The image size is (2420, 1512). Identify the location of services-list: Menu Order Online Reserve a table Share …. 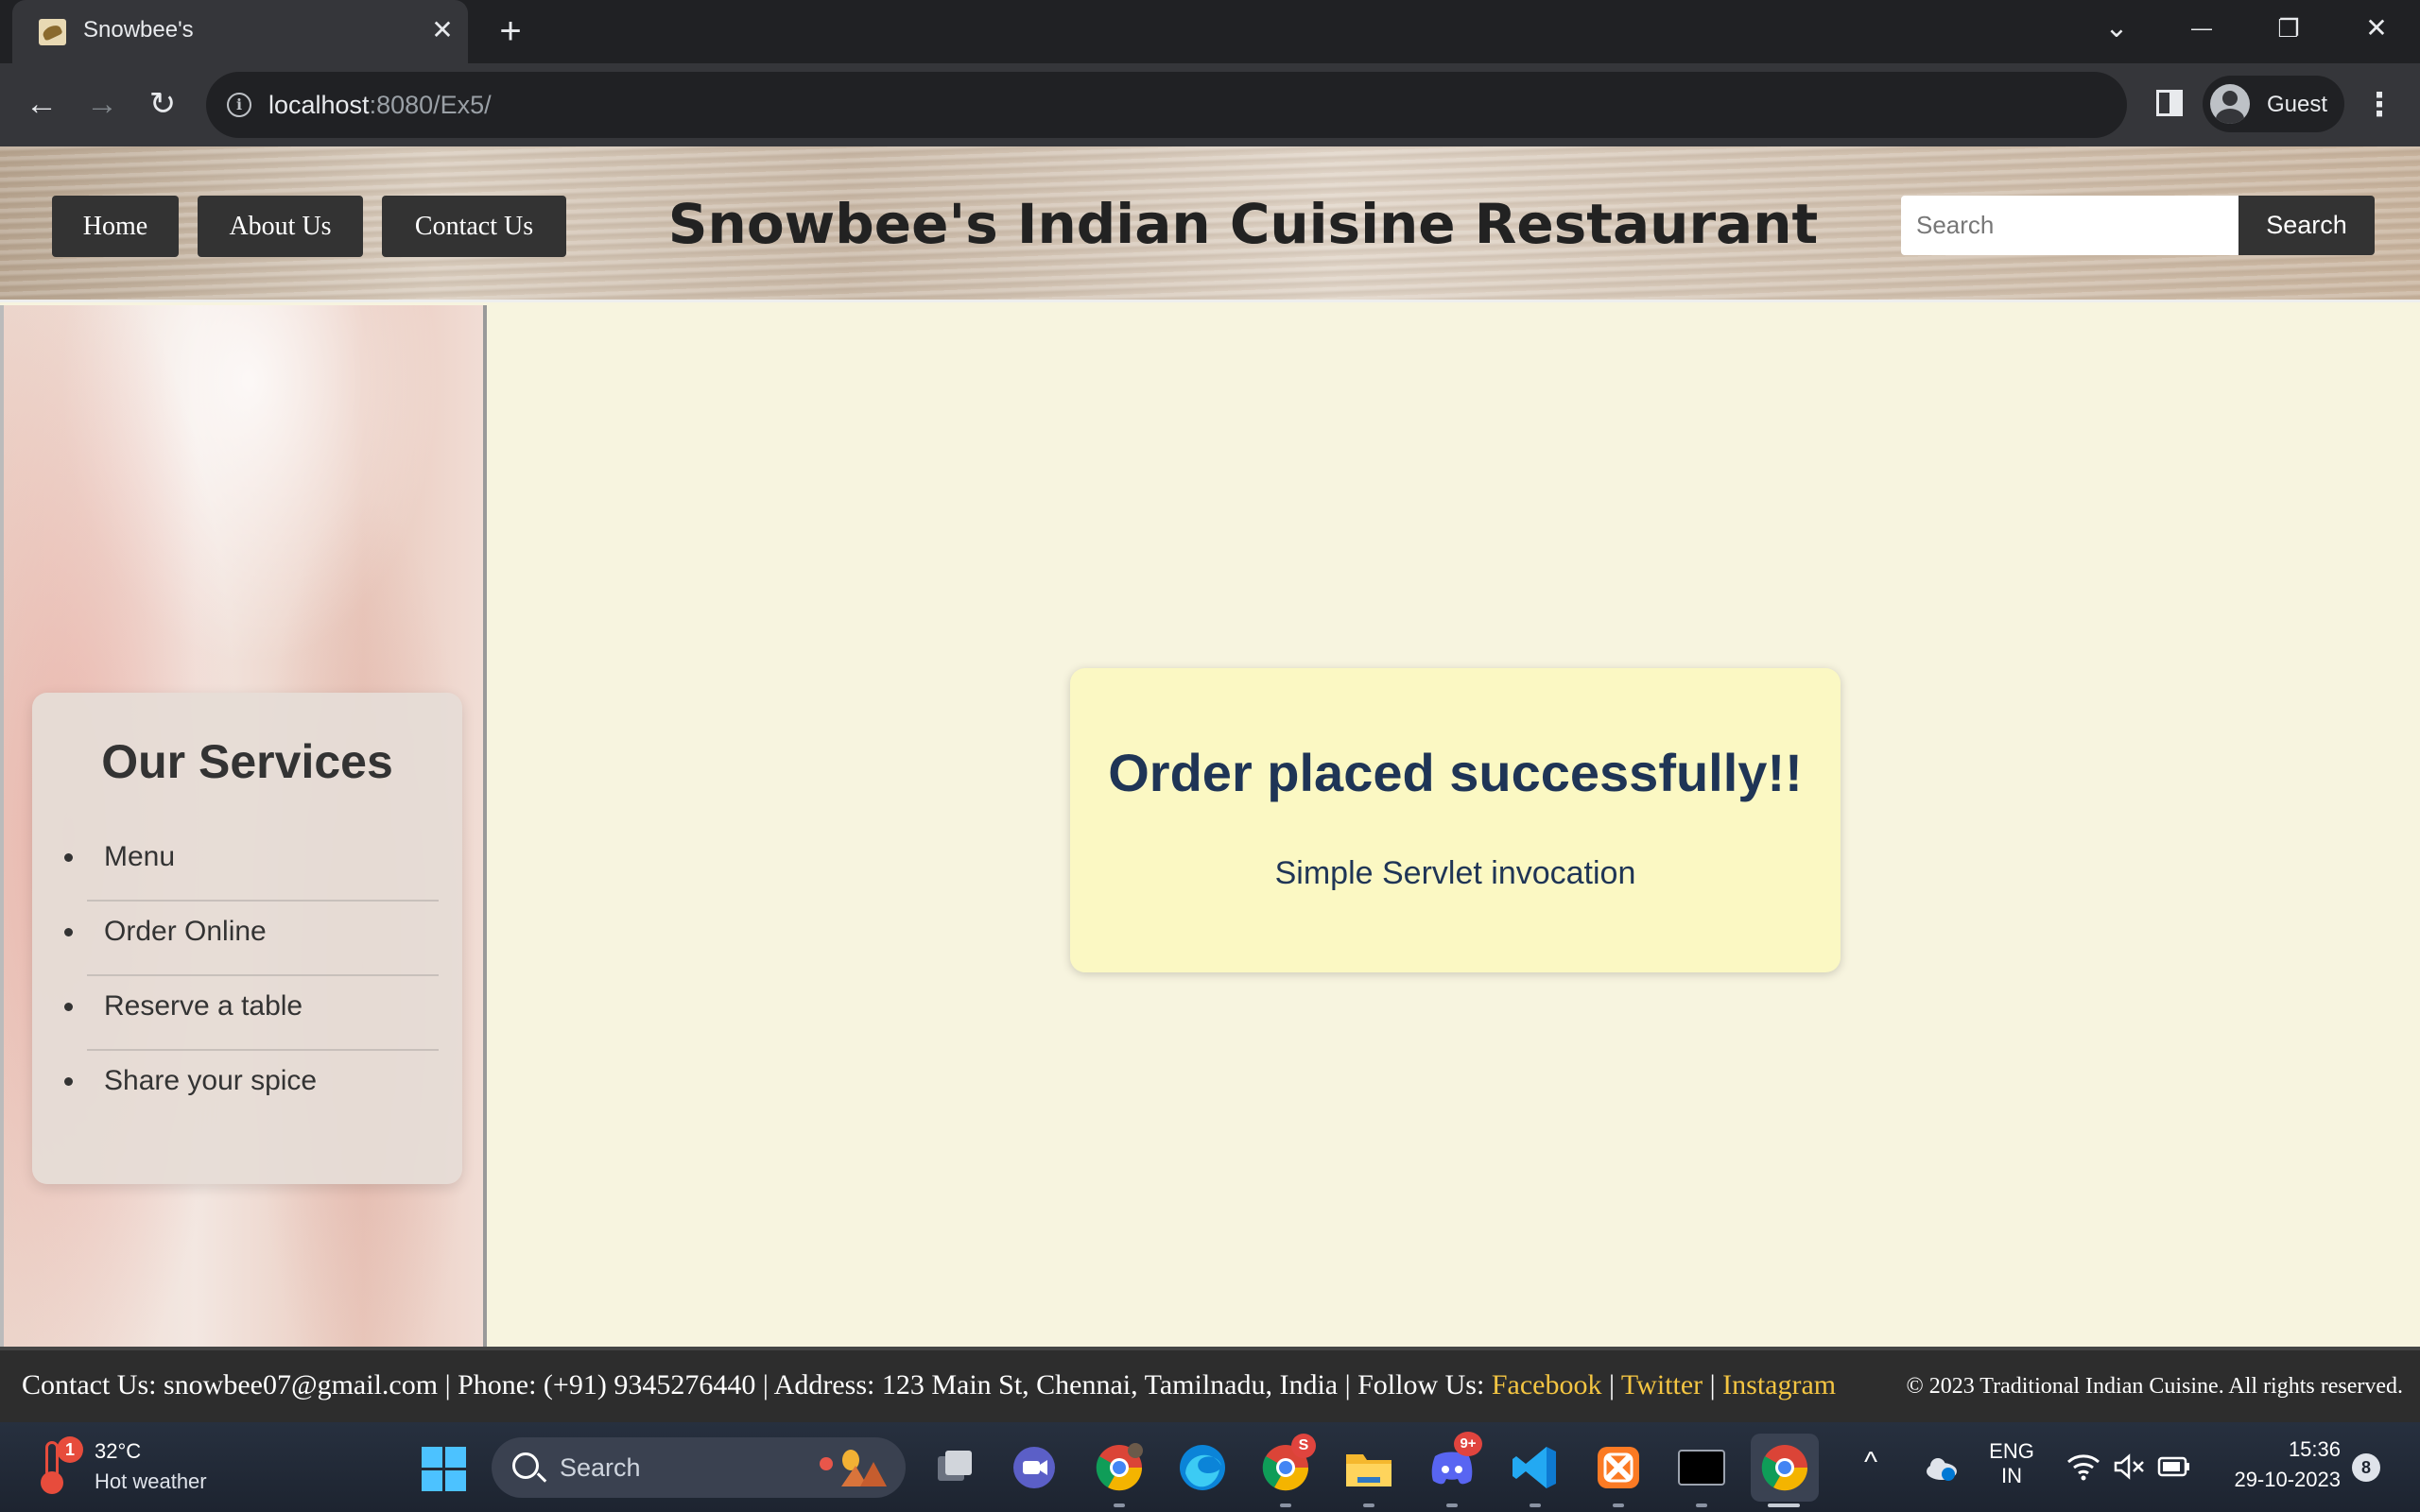
(263, 976).